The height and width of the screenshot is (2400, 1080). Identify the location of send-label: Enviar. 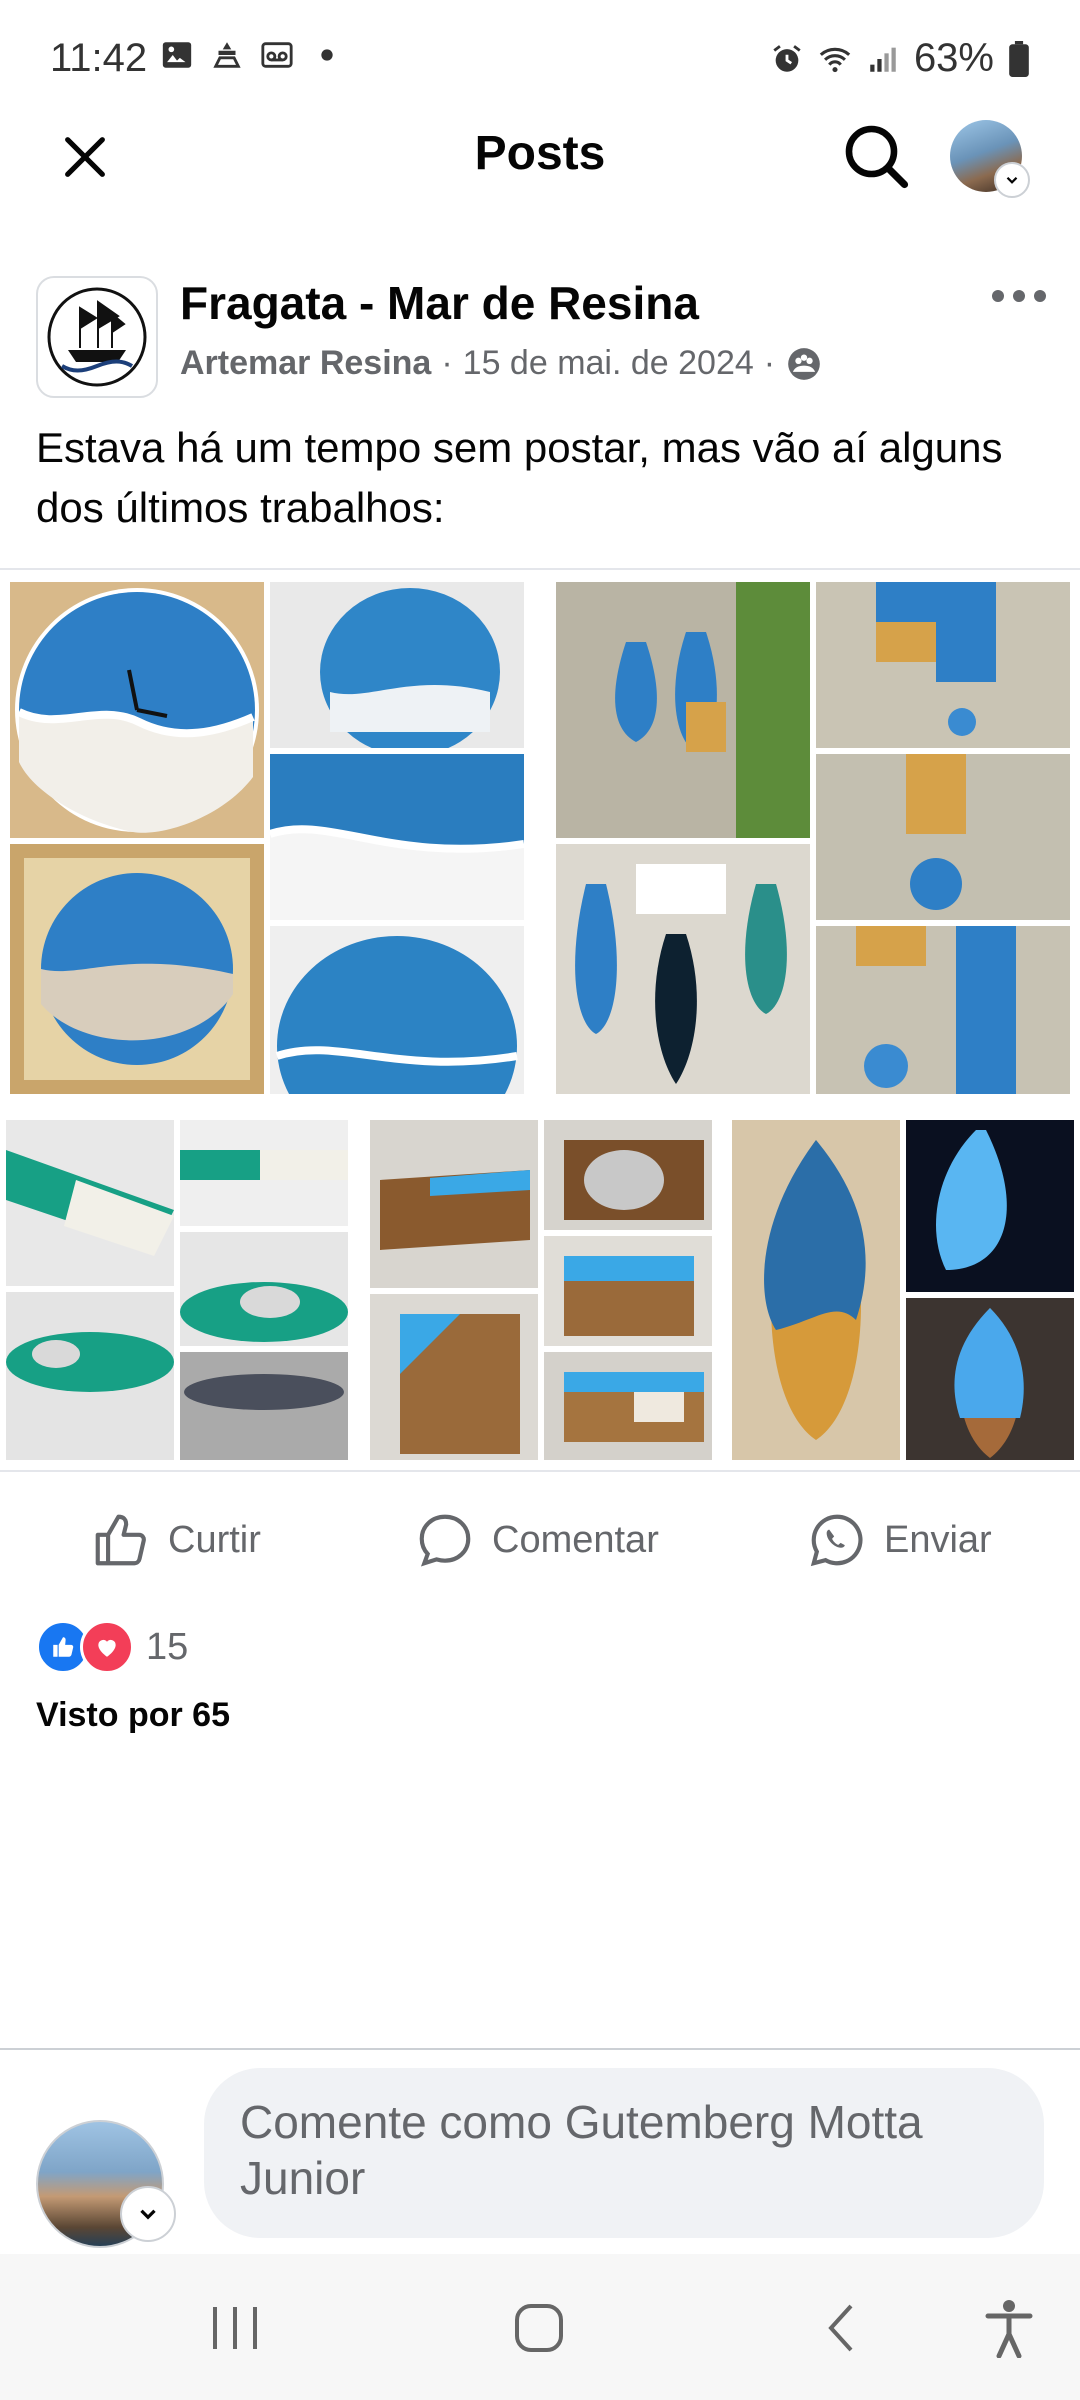
(938, 1539).